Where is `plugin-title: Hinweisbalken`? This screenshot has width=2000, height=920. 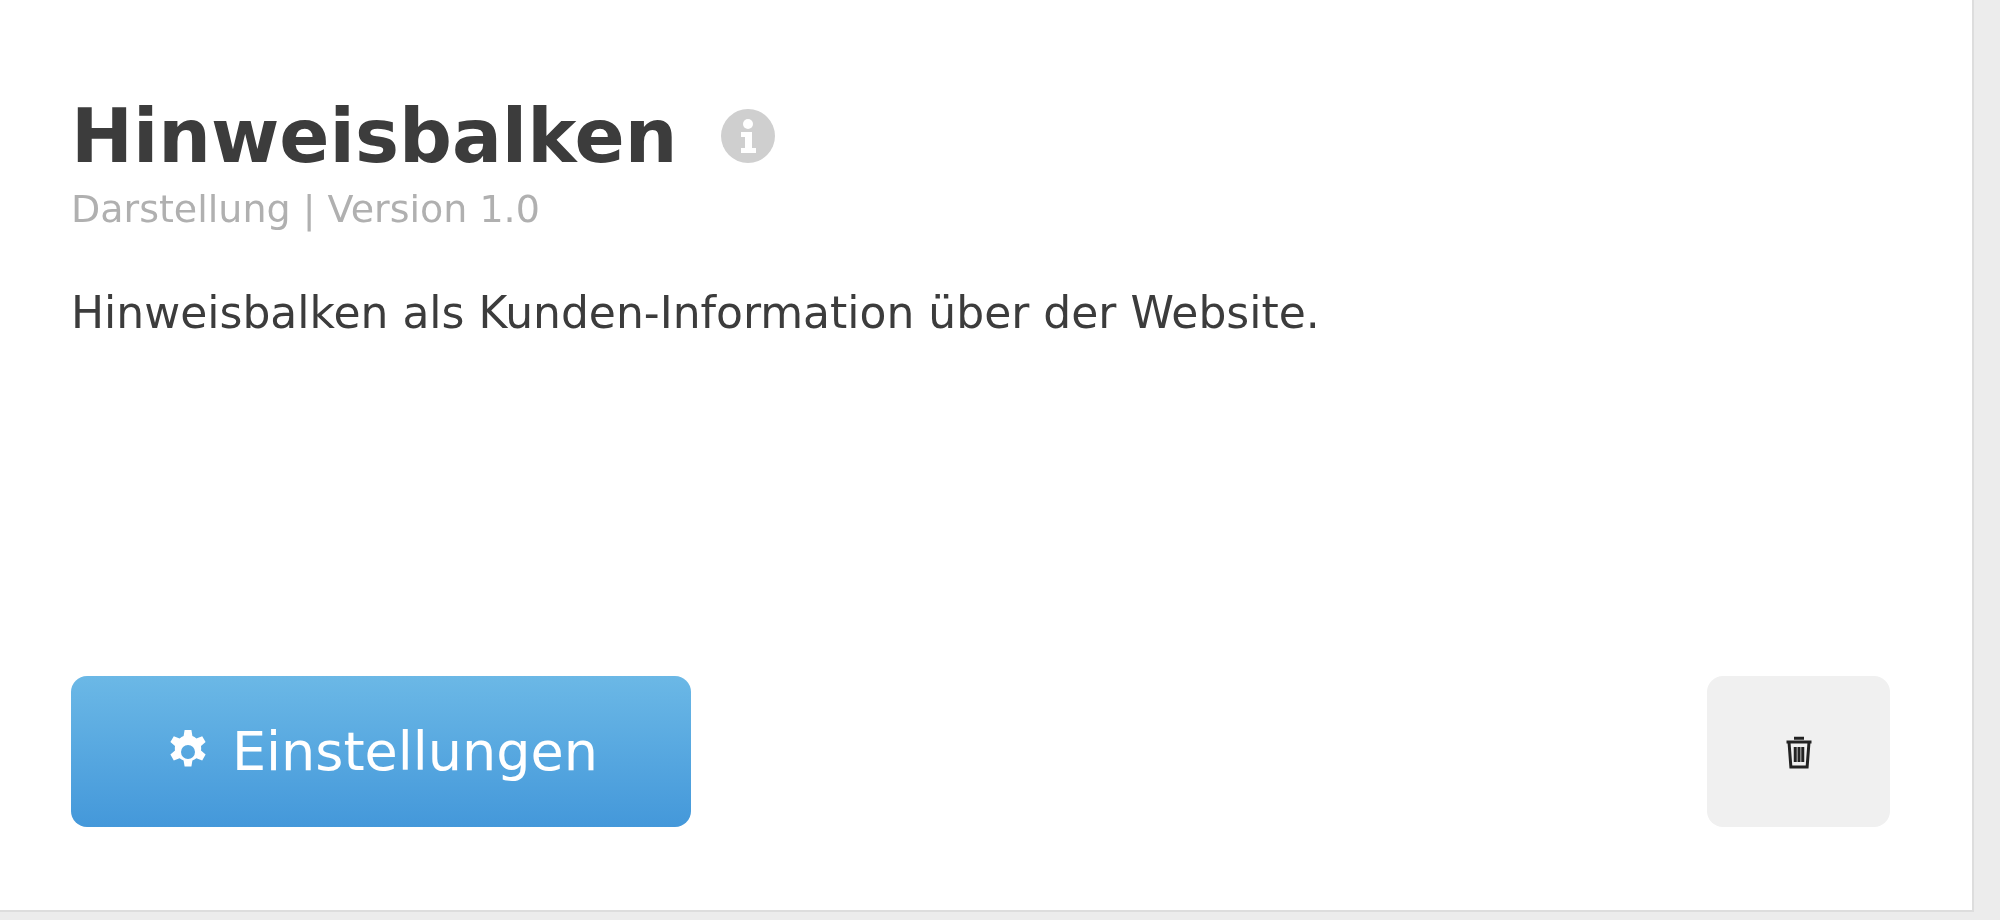
plugin-title: Hinweisbalken is located at coordinates (374, 136).